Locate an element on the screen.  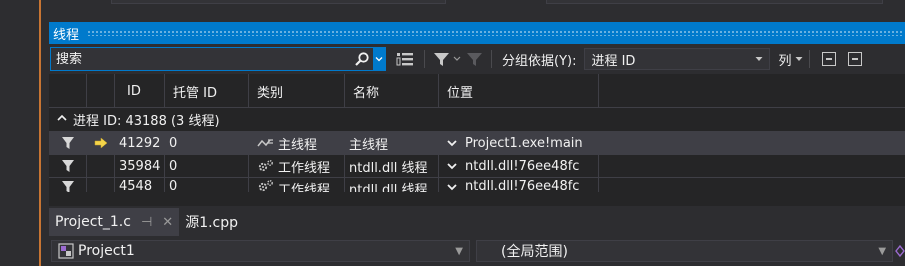
unflag-icon is located at coordinates (474, 59).